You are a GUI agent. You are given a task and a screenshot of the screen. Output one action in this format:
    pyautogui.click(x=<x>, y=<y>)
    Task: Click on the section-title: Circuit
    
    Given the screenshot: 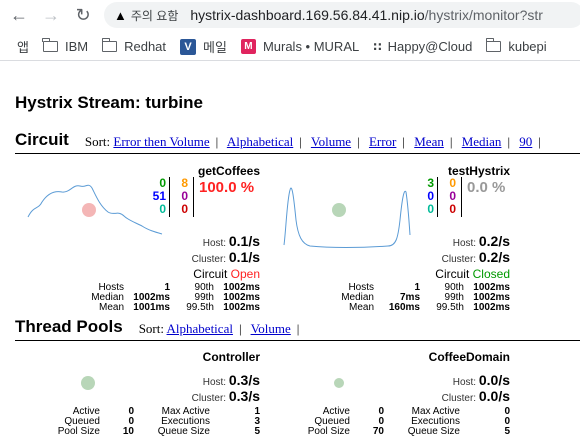 What is the action you would take?
    pyautogui.click(x=42, y=140)
    